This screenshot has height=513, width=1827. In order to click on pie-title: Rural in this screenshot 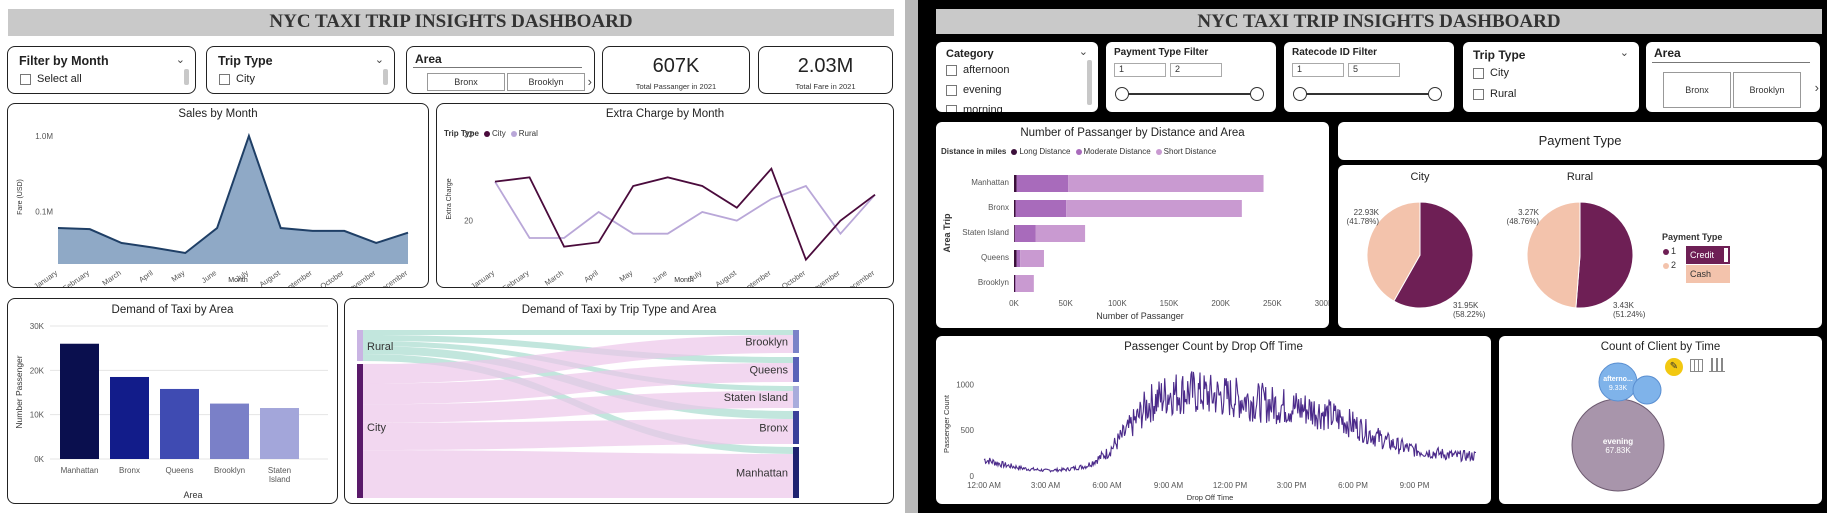, I will do `click(1580, 177)`.